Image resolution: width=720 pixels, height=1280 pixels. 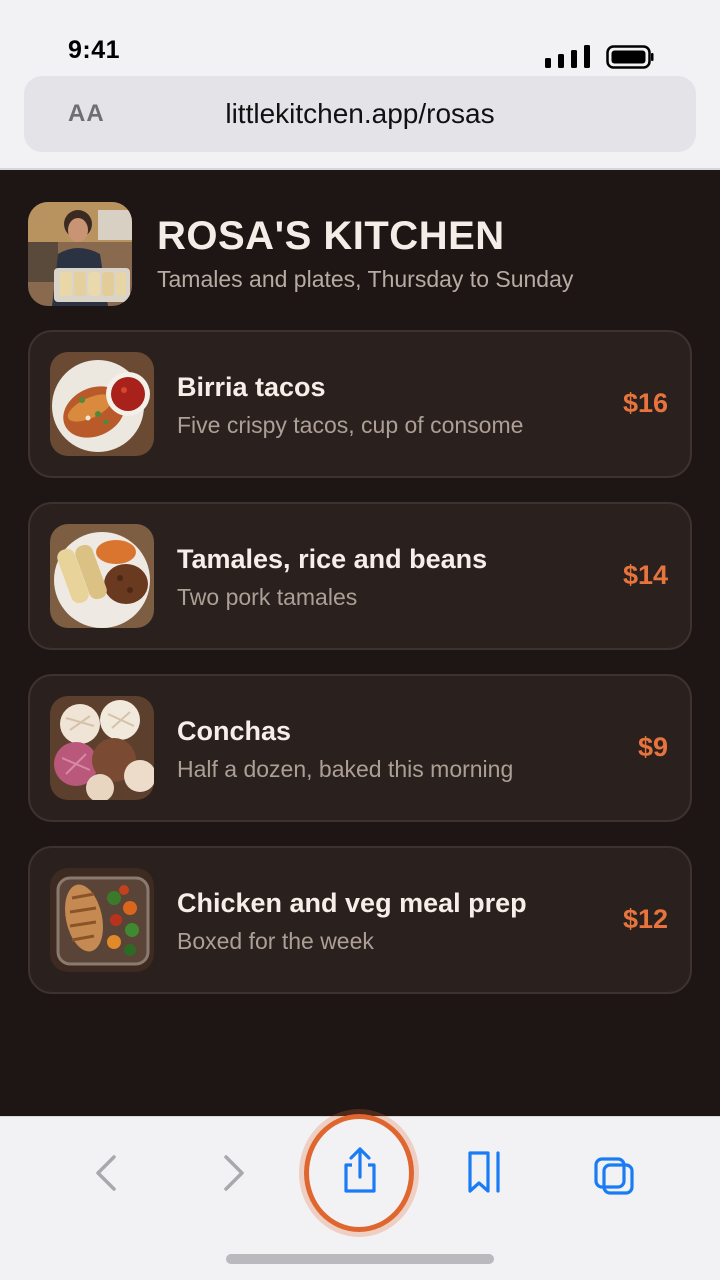 What do you see at coordinates (645, 919) in the screenshot?
I see `menu-item-price: $12` at bounding box center [645, 919].